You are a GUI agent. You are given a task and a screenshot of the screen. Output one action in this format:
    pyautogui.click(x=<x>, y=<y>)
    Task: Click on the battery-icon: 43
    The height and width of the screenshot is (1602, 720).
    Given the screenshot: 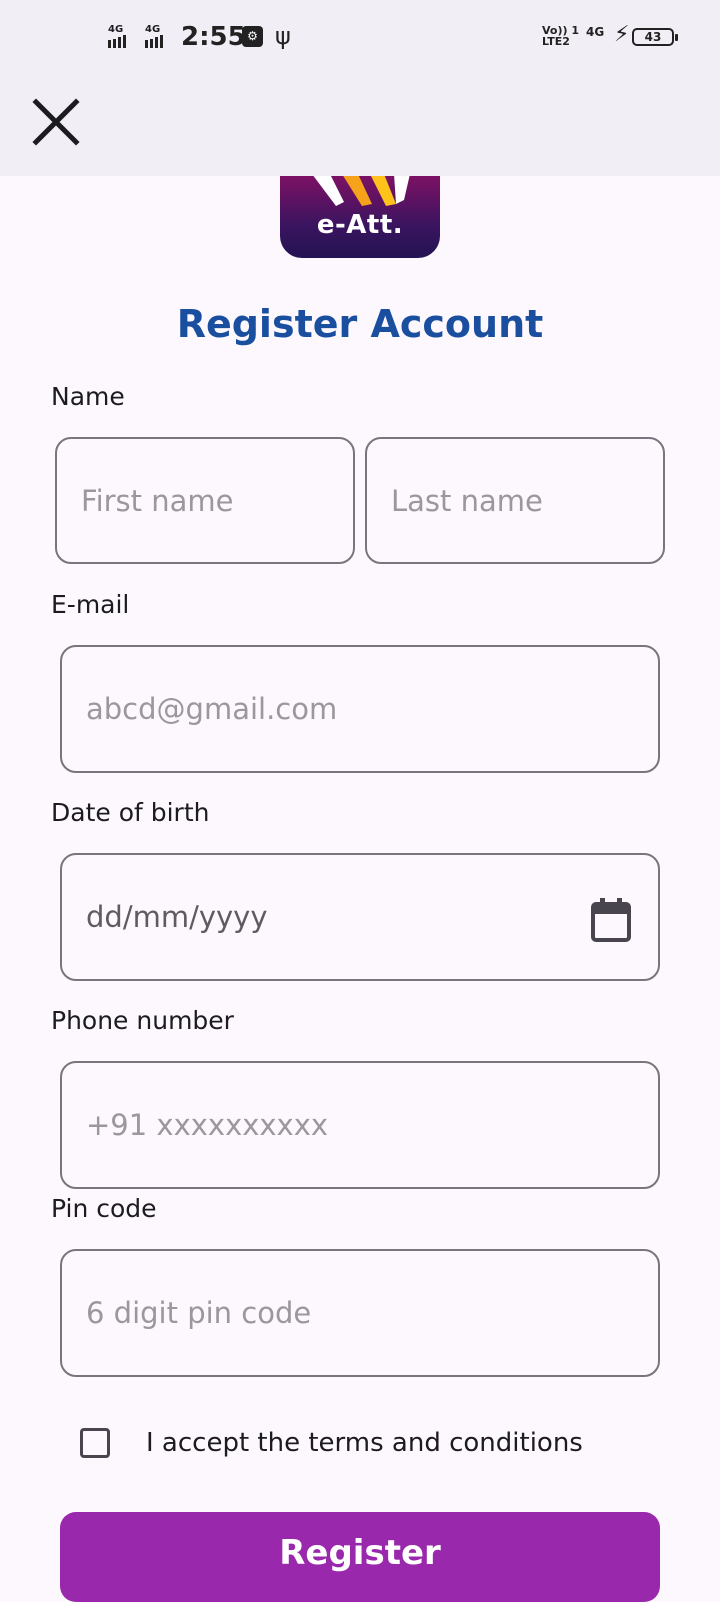 What is the action you would take?
    pyautogui.click(x=655, y=37)
    